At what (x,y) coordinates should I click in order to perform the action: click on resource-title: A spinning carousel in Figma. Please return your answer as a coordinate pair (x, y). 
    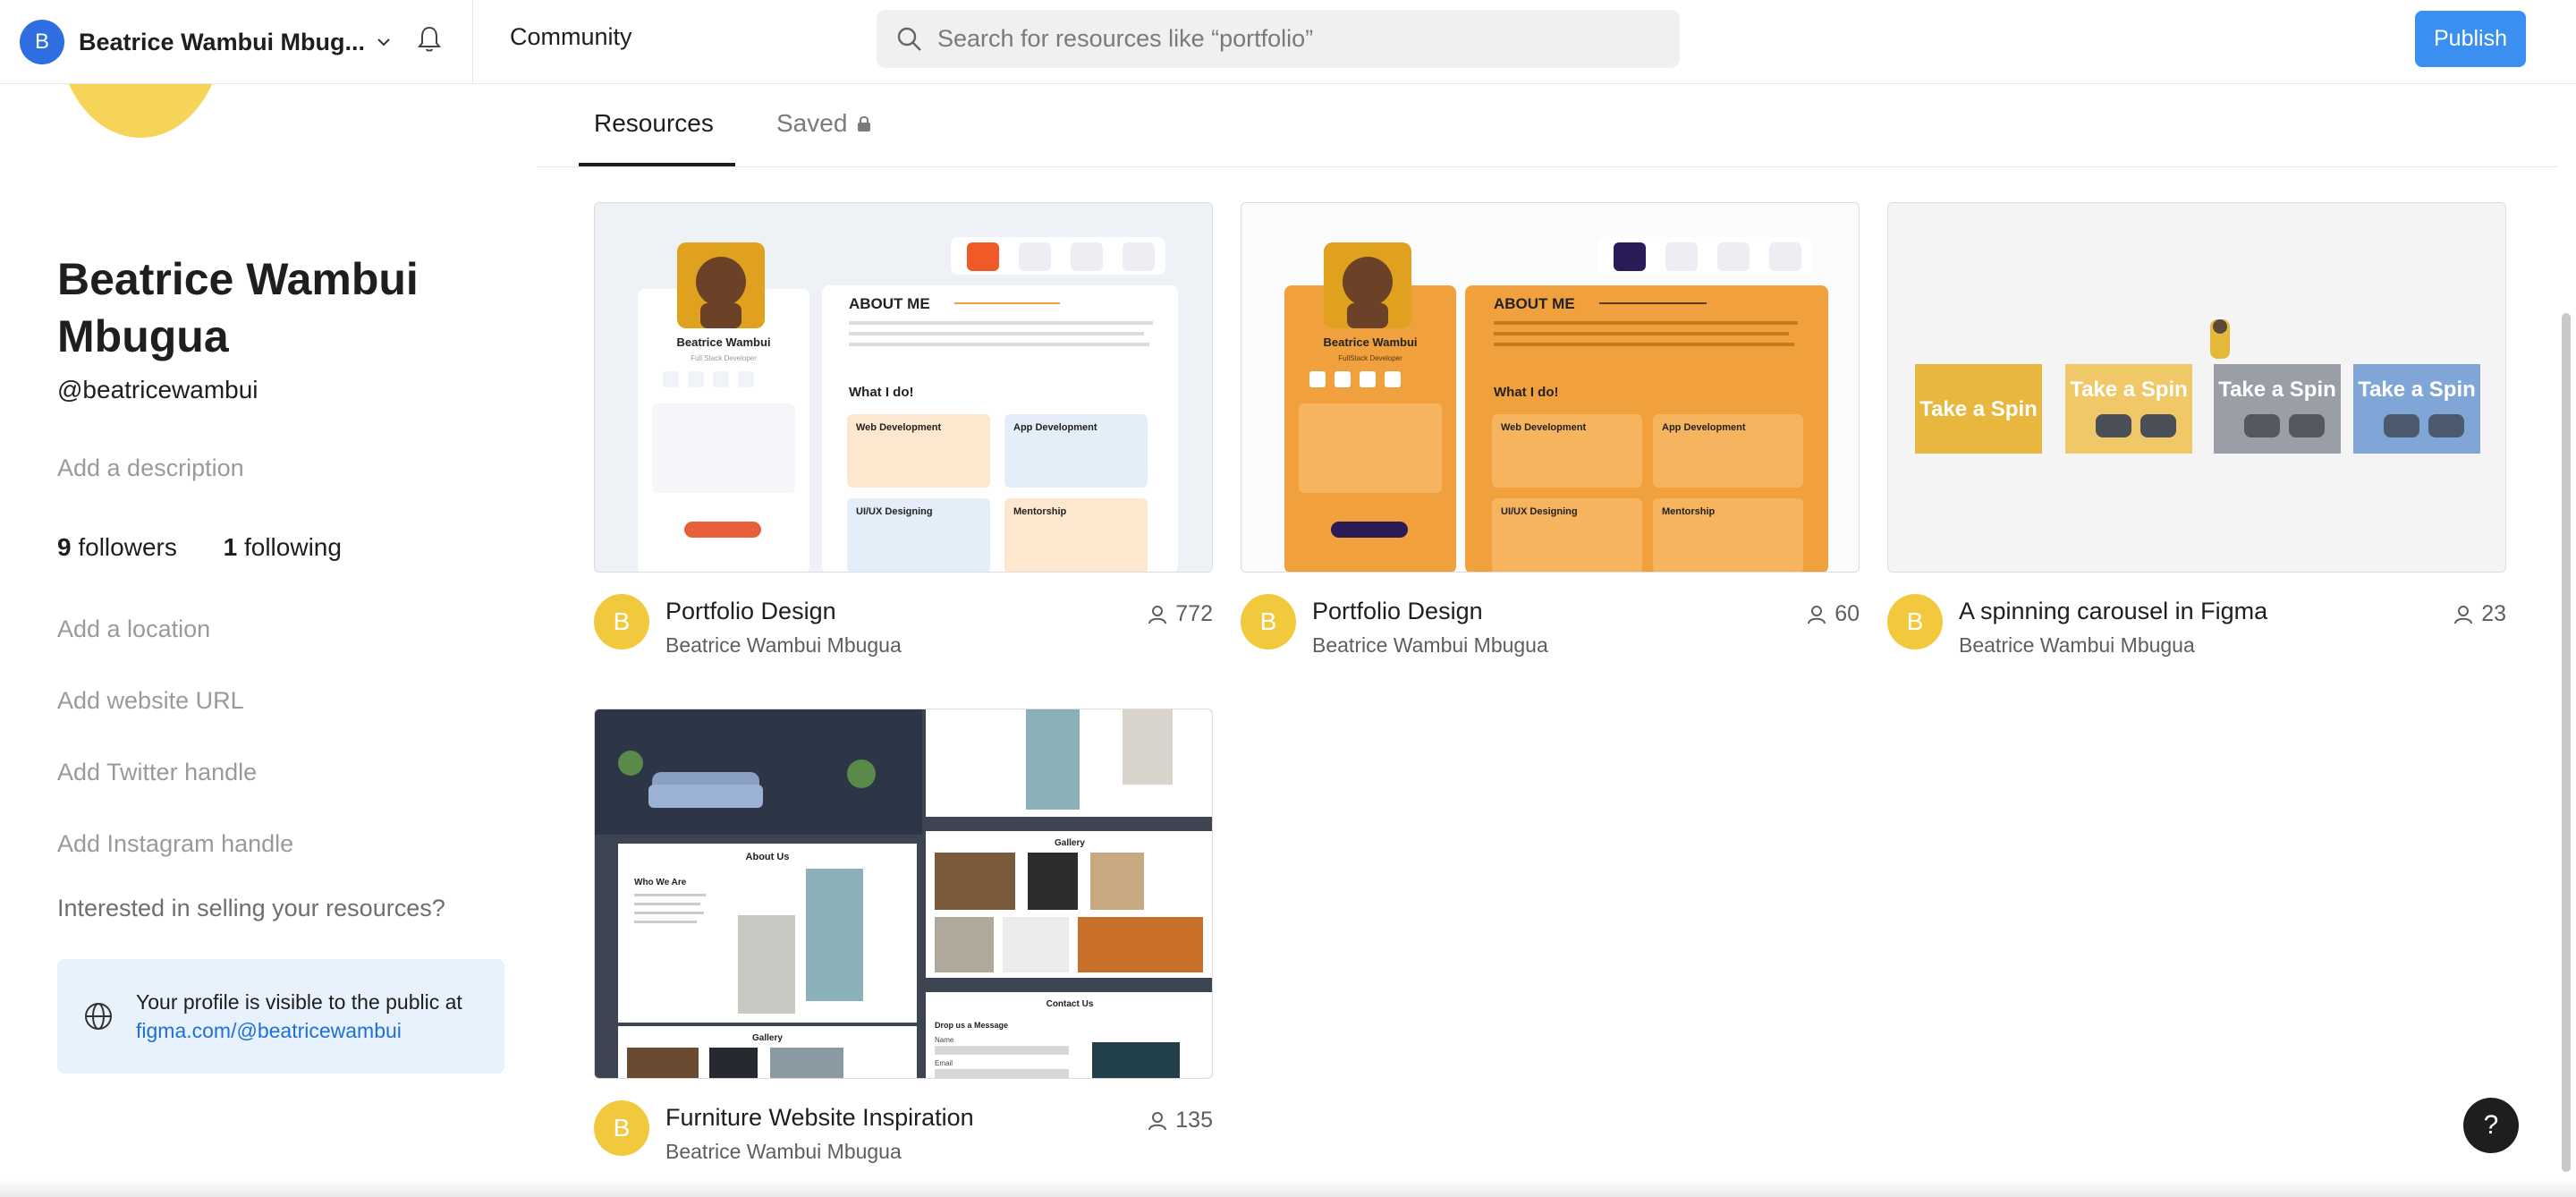
    Looking at the image, I should click on (2113, 611).